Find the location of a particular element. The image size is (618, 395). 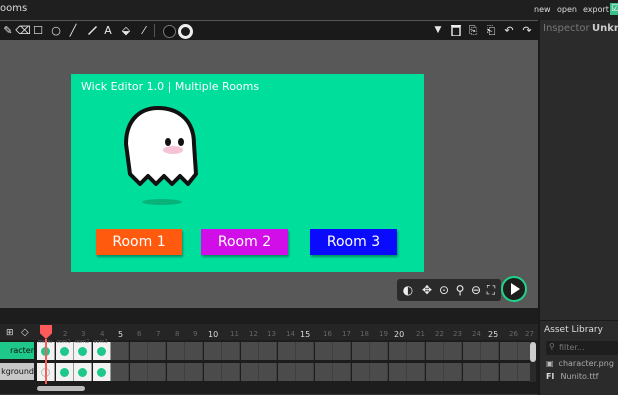

menu-export: export is located at coordinates (596, 9).